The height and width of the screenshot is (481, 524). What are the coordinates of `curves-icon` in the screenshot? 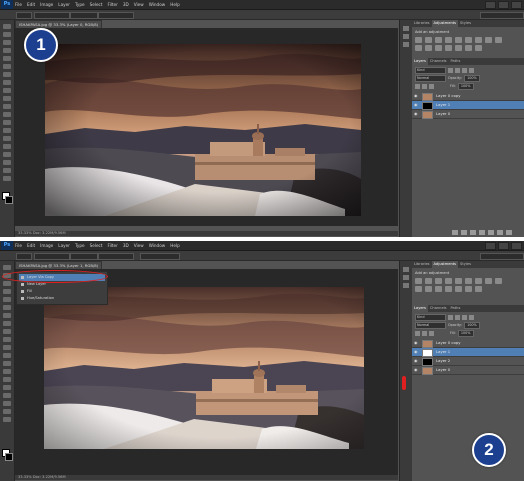 It's located at (438, 281).